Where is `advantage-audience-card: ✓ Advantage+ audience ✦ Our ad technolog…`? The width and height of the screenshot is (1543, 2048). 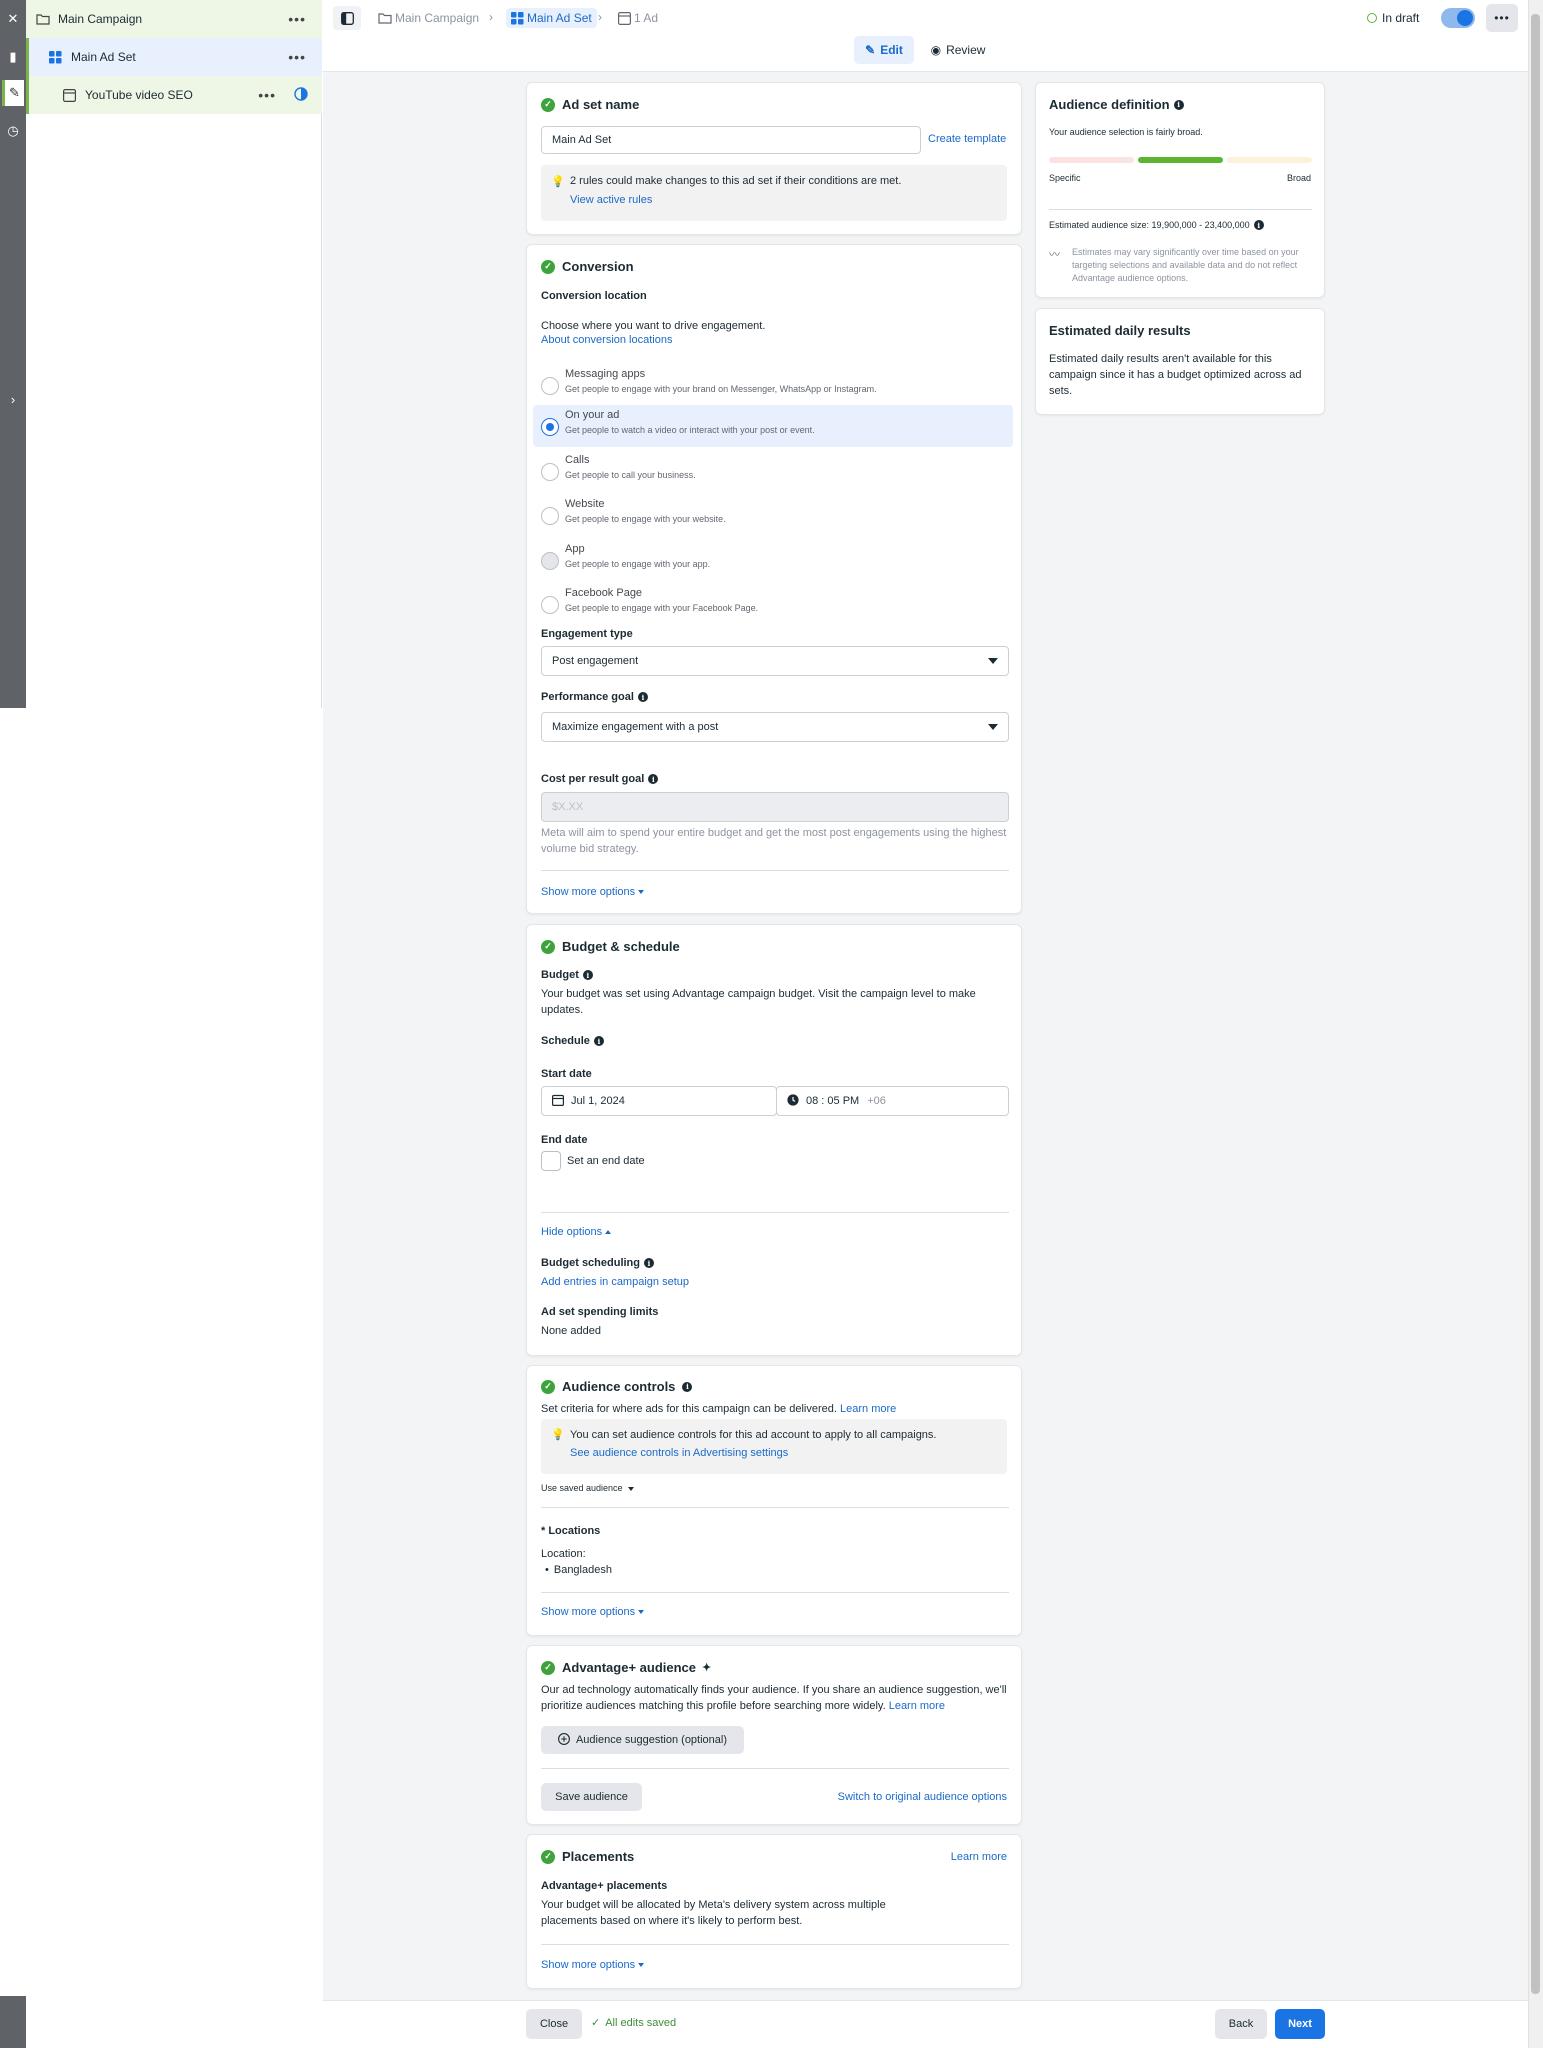
advantage-audience-card: ✓ Advantage+ audience ✦ Our ad technolog… is located at coordinates (774, 1735).